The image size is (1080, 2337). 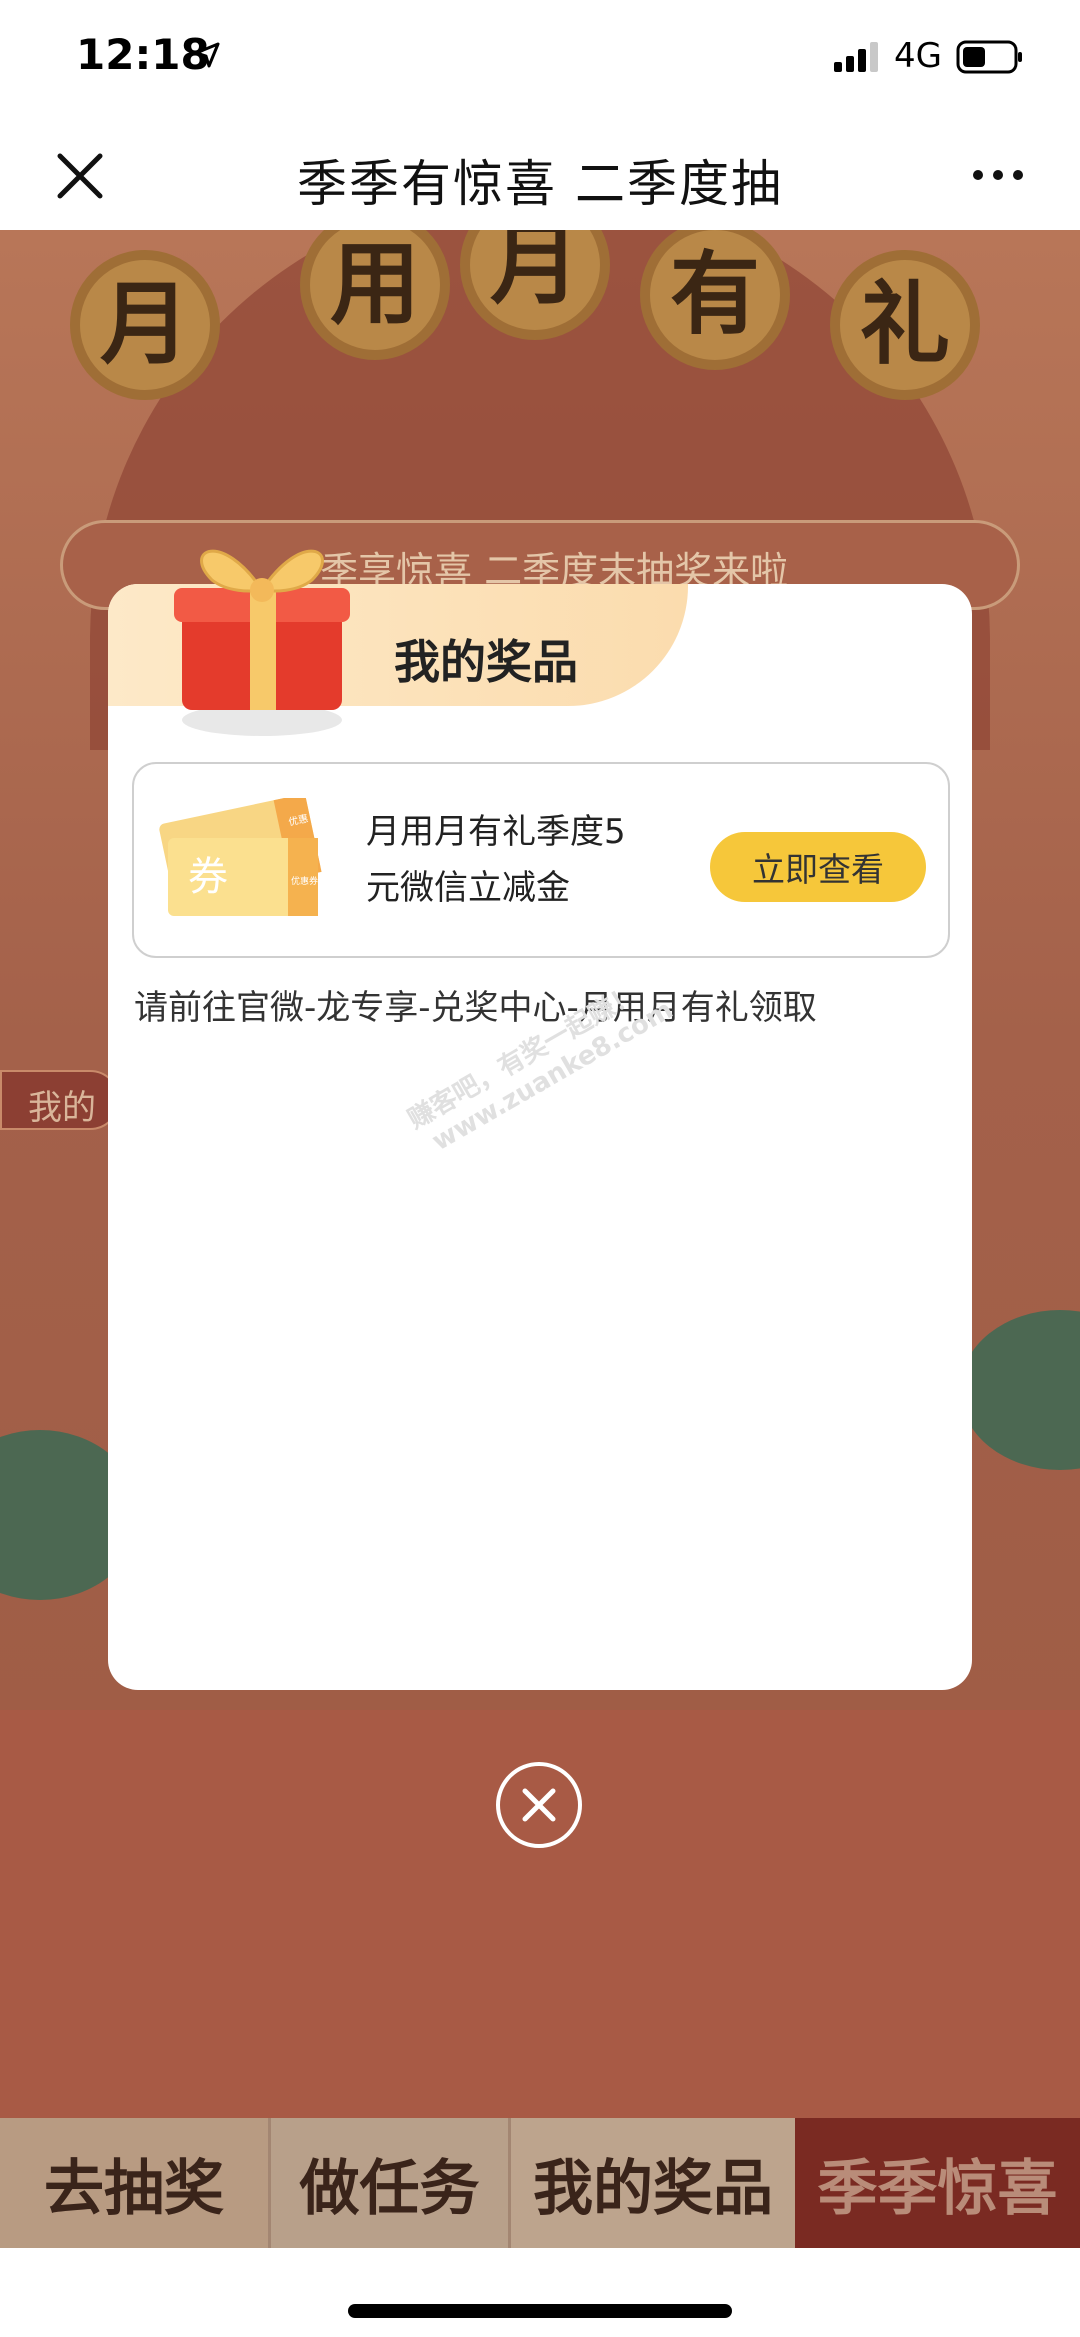 I want to click on bg-coin-1: 月, so click(x=145, y=325).